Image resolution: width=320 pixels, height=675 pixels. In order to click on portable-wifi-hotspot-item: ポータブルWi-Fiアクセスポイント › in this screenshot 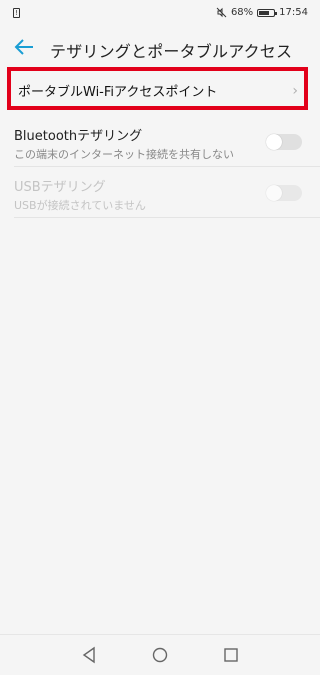, I will do `click(157, 88)`.